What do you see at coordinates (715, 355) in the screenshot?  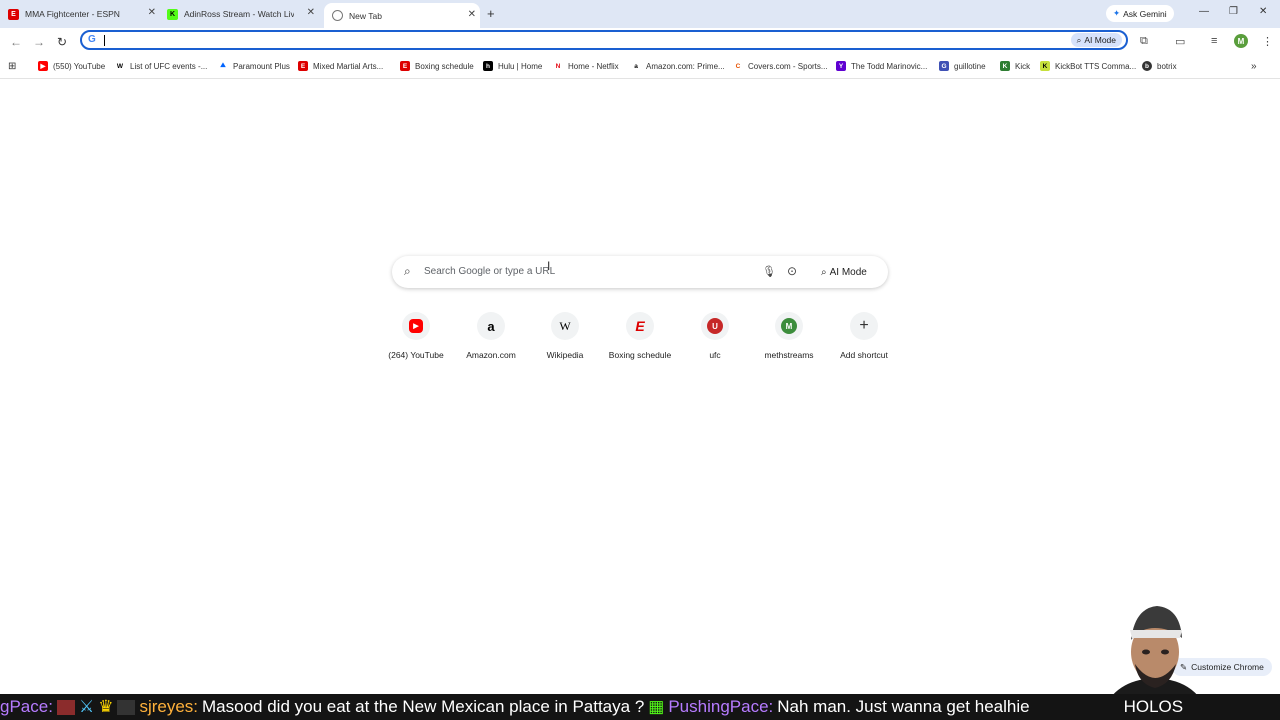 I see `shortcut-label: ufc` at bounding box center [715, 355].